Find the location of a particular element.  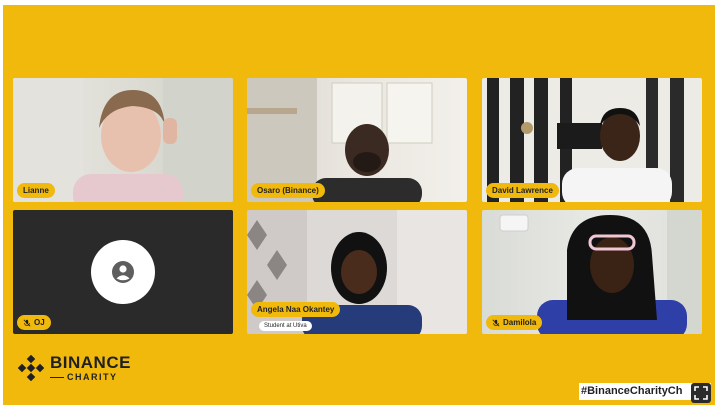

participant-tile-angela: Angela Naa Okantey Student at Utiva is located at coordinates (357, 272).